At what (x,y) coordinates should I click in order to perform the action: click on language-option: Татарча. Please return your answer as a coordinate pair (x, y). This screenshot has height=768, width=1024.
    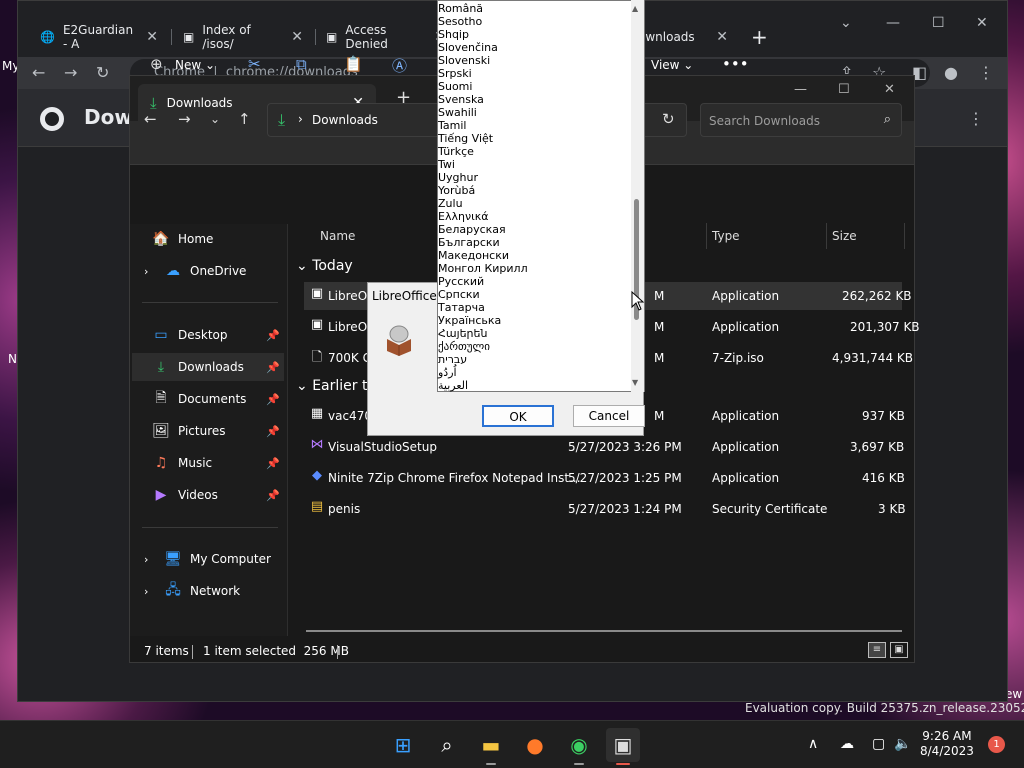
    Looking at the image, I should click on (461, 307).